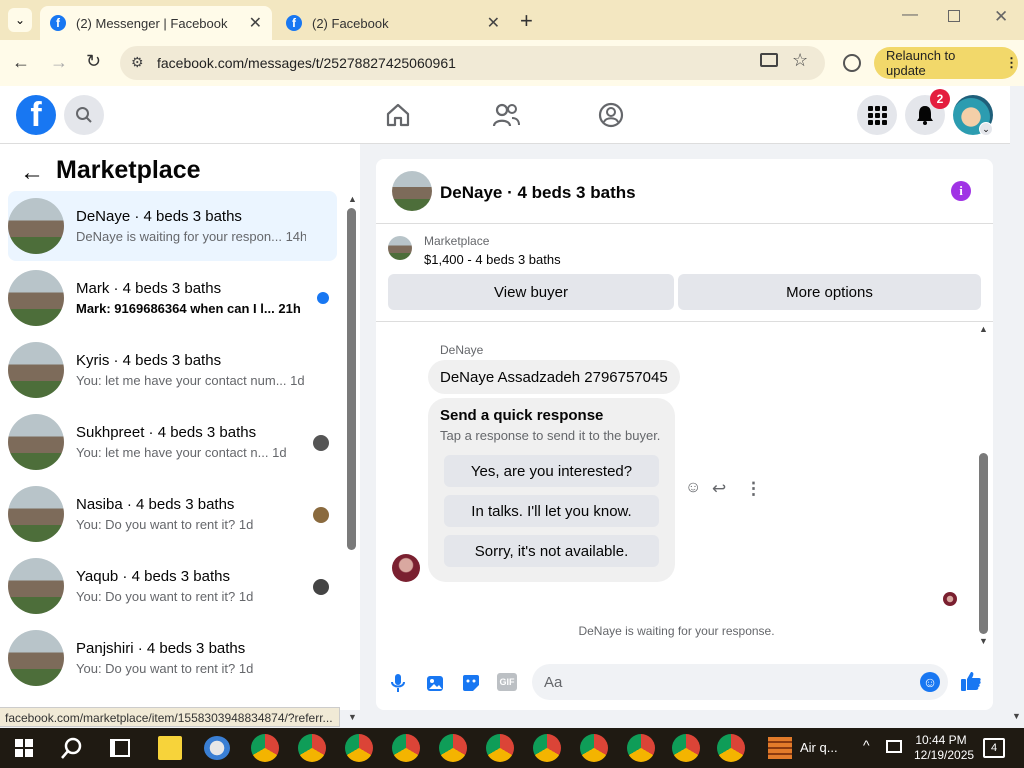 The height and width of the screenshot is (768, 1024). What do you see at coordinates (507, 682) in the screenshot?
I see `gif-icon: GIF` at bounding box center [507, 682].